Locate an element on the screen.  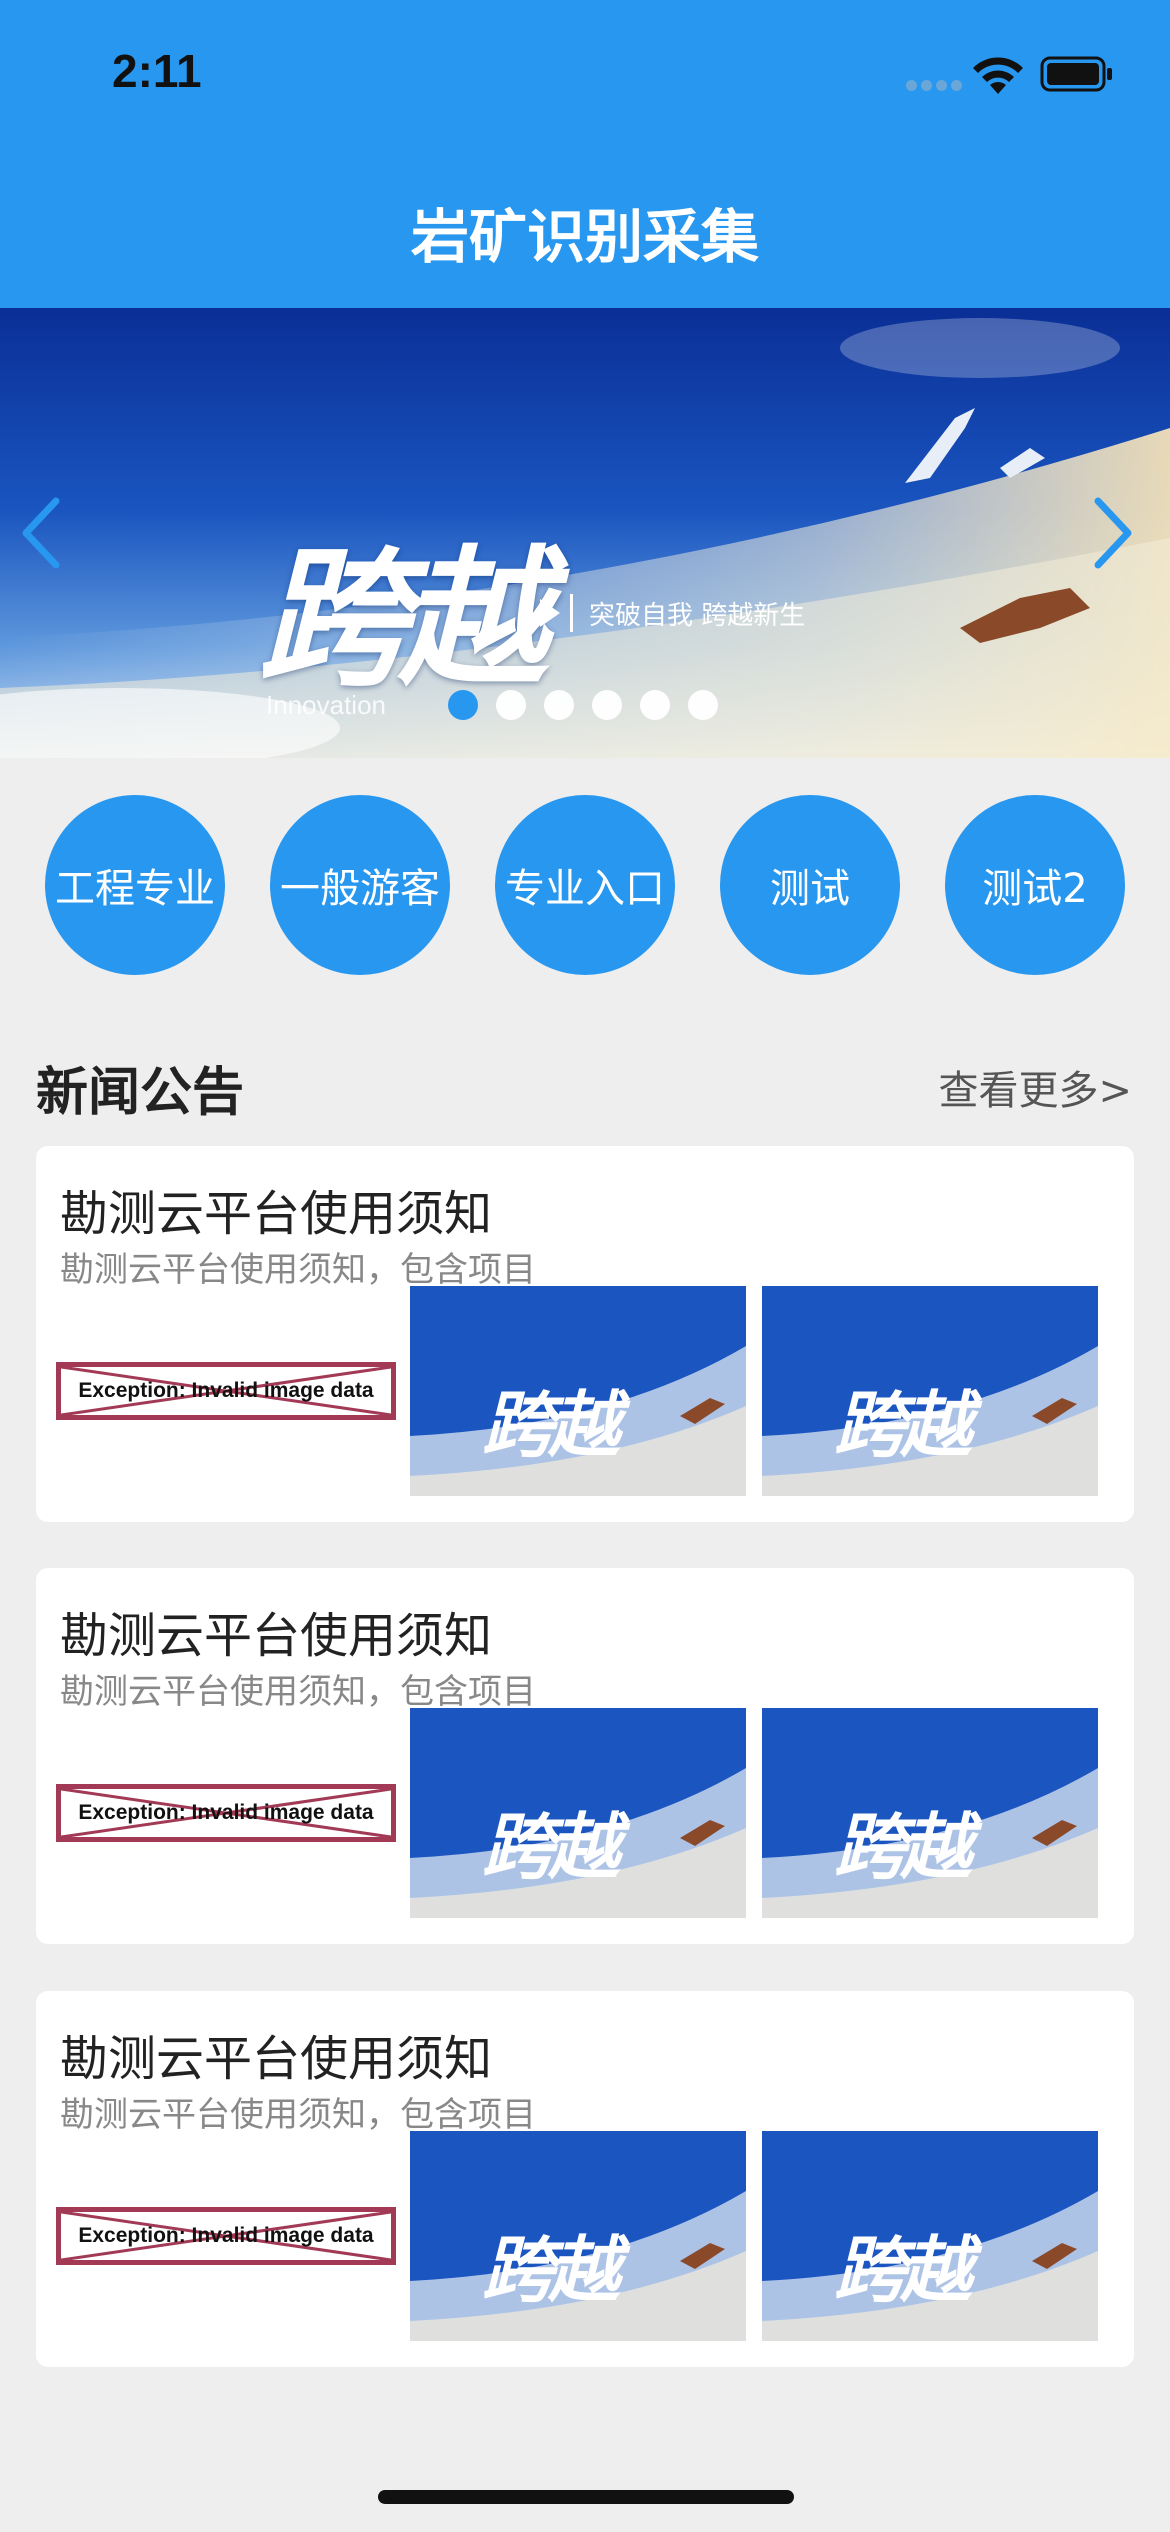
banner-english: Innovation is located at coordinates (326, 705).